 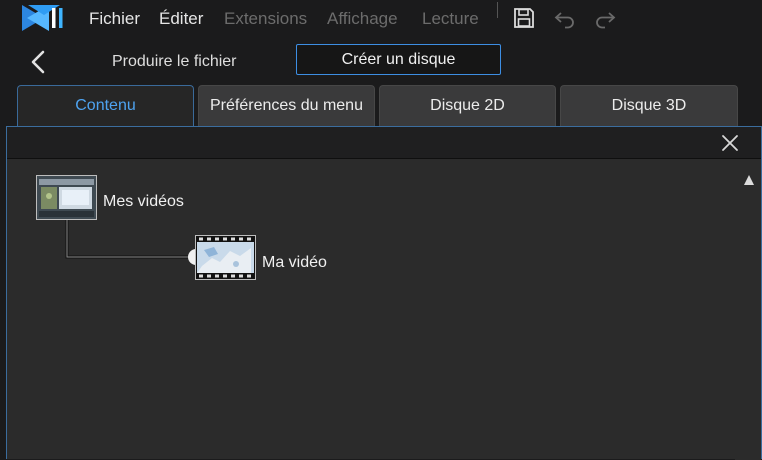 What do you see at coordinates (130, 239) in the screenshot?
I see `tree-connector` at bounding box center [130, 239].